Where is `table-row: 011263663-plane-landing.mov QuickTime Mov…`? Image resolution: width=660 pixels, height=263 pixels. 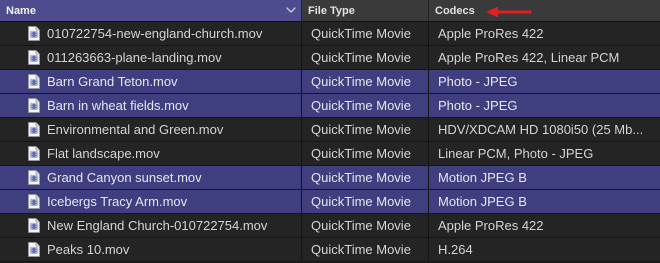
table-row: 011263663-plane-landing.mov QuickTime Mov… is located at coordinates (330, 58).